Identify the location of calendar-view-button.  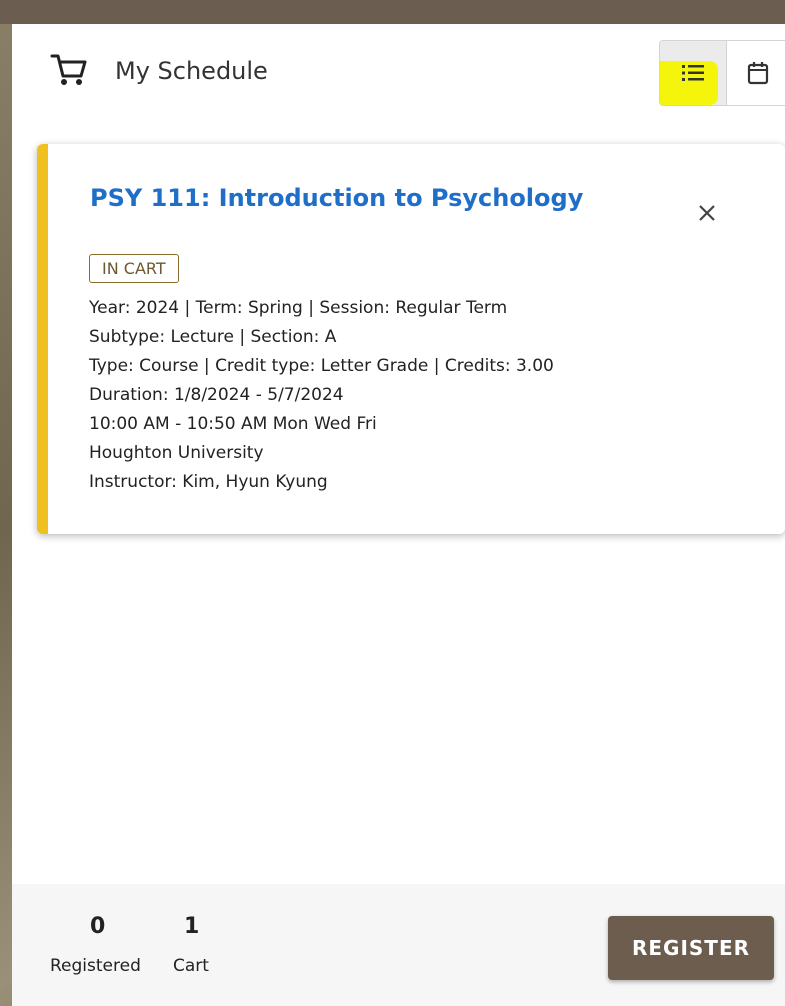
(755, 73).